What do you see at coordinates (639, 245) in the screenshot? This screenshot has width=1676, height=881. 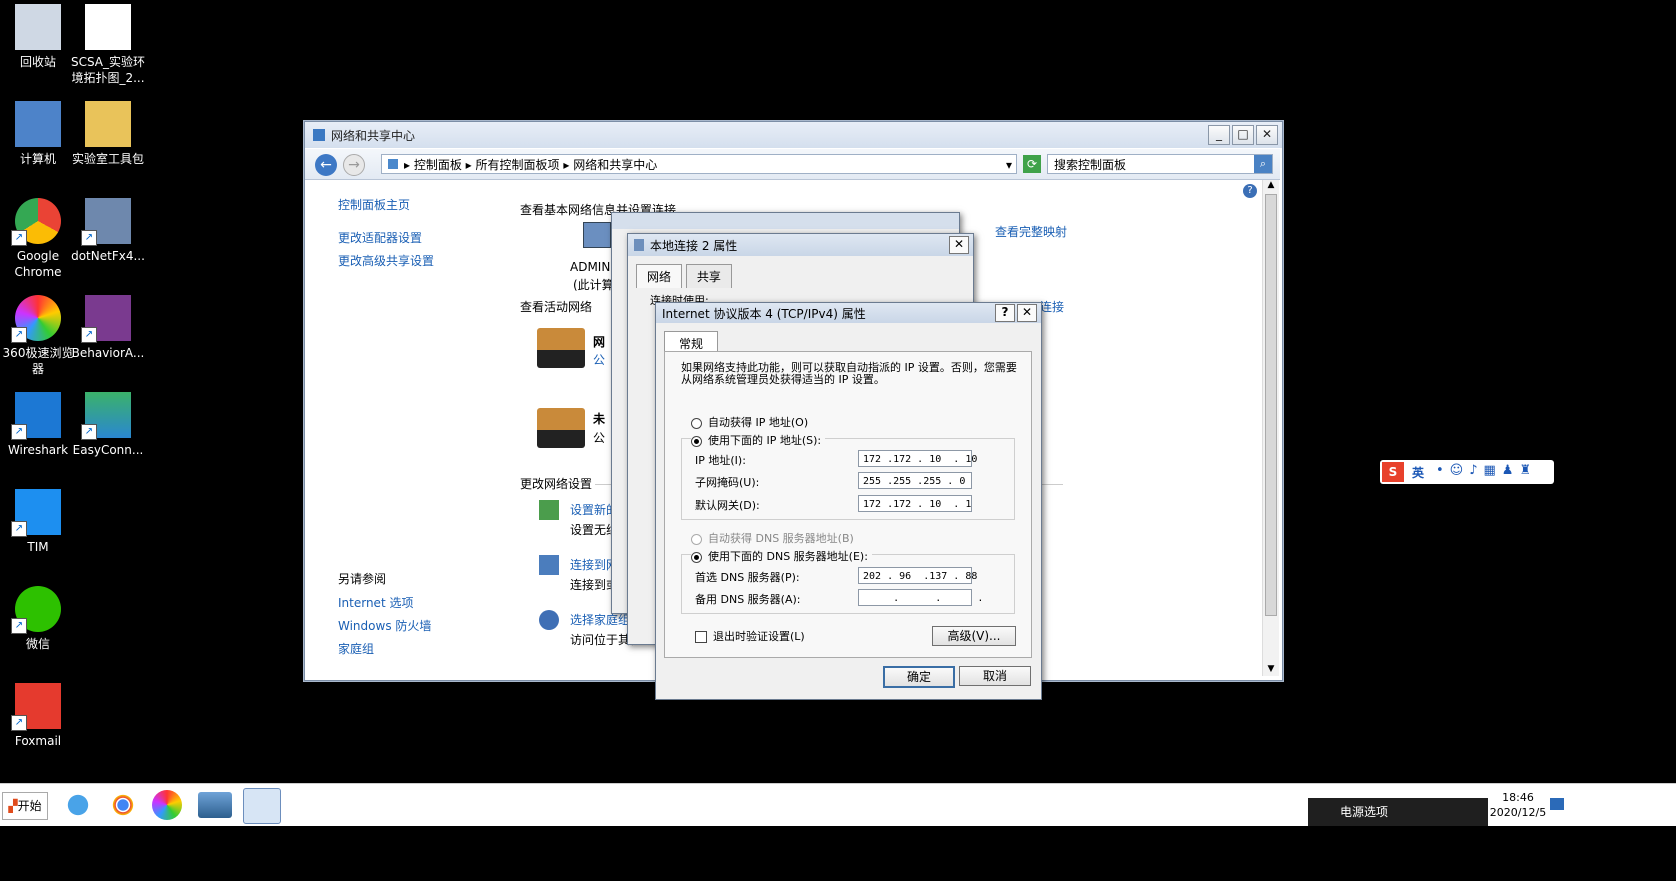 I see `network-adapter-icon` at bounding box center [639, 245].